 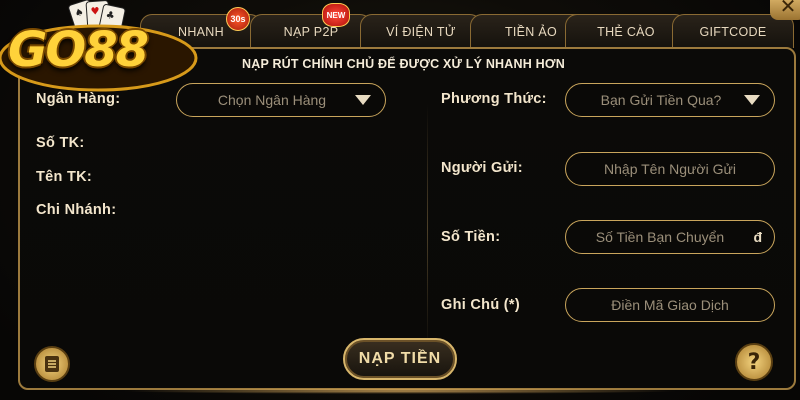 What do you see at coordinates (481, 305) in the screenshot?
I see `note-label: Ghi Chú (*)` at bounding box center [481, 305].